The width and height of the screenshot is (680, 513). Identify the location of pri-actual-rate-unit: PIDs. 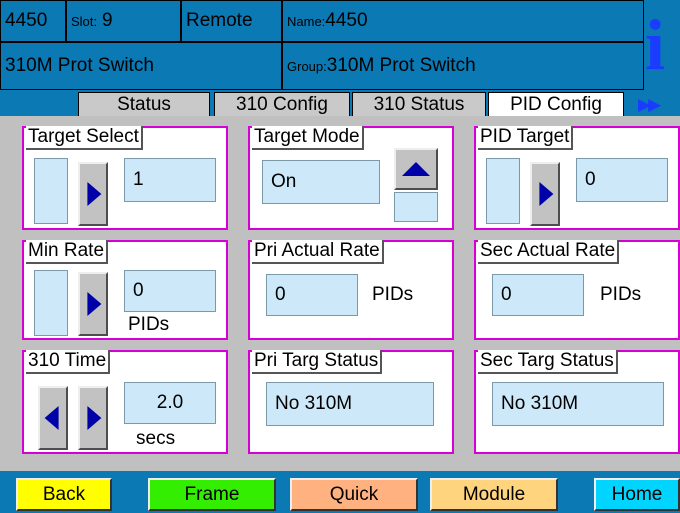
(393, 294).